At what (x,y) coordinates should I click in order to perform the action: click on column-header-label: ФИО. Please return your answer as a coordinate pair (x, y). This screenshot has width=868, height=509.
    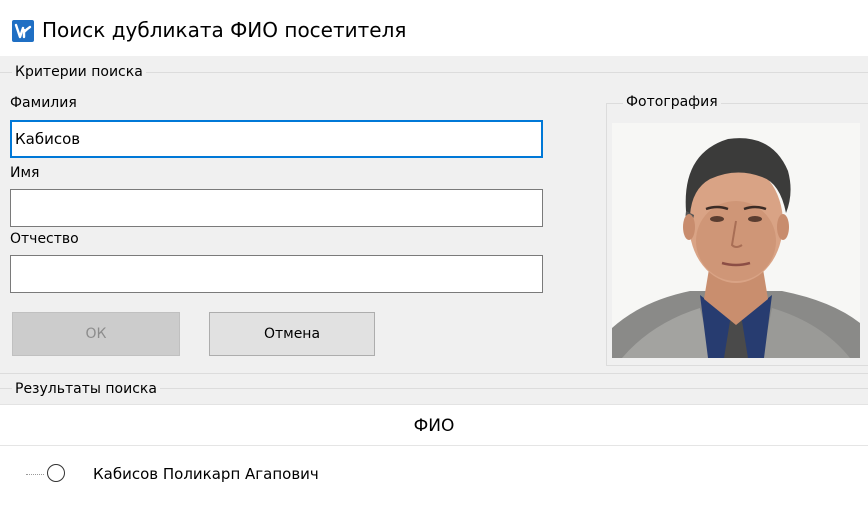
    Looking at the image, I should click on (434, 426).